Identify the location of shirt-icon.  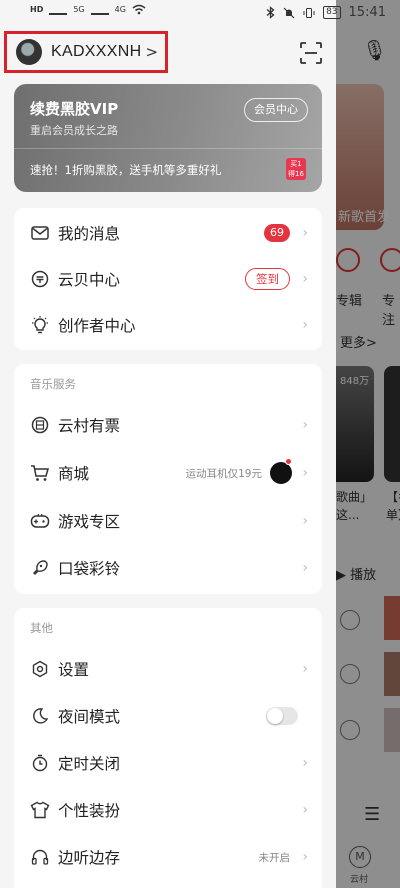
(40, 810).